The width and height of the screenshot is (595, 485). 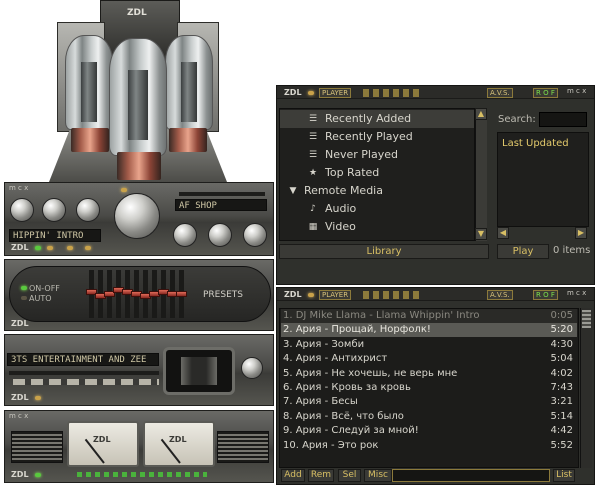 What do you see at coordinates (561, 402) in the screenshot?
I see `track-duration: 3:21` at bounding box center [561, 402].